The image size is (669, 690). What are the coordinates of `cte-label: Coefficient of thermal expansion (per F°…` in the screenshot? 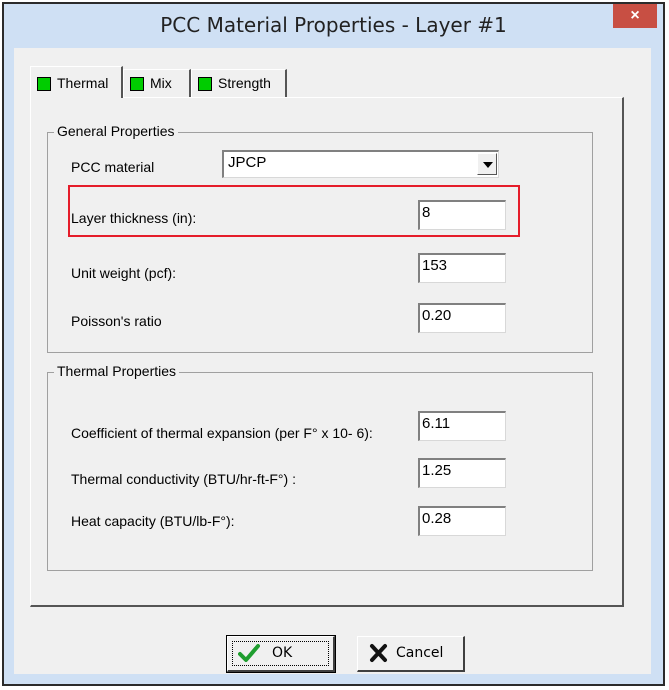 It's located at (222, 433).